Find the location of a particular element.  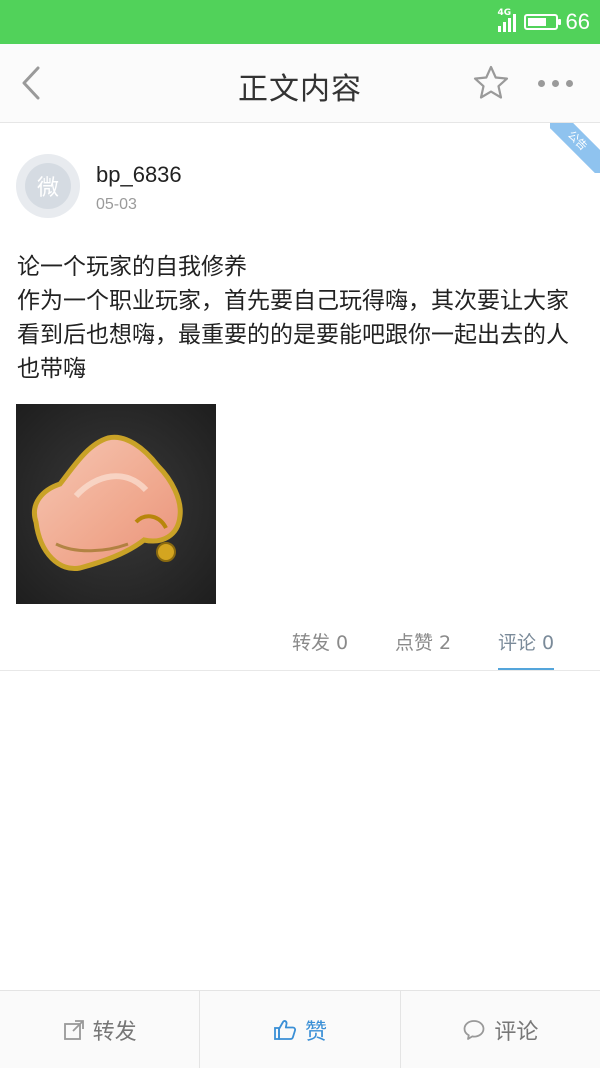

star-icon is located at coordinates (491, 83).